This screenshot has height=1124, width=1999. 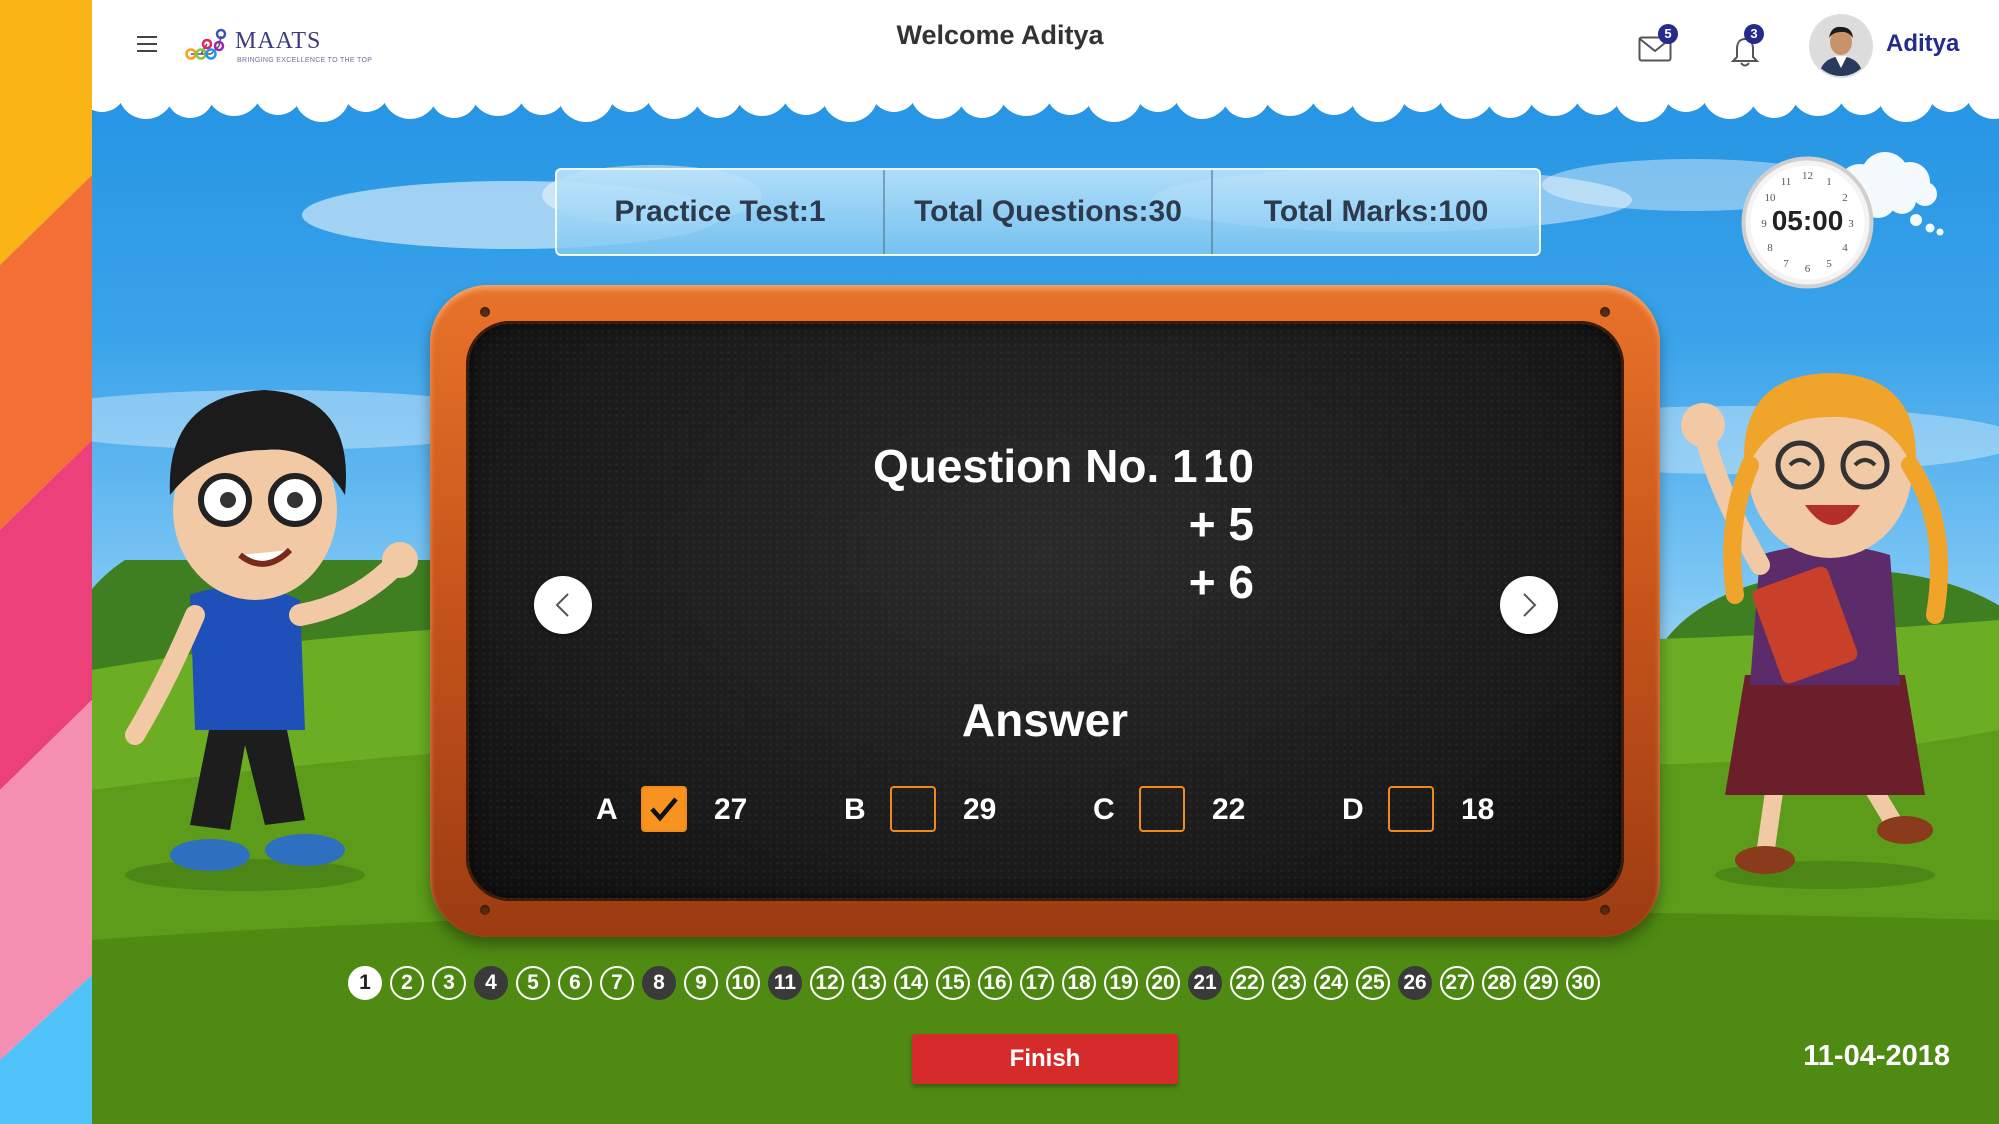 I want to click on boy-character-illustration, so click(x=271, y=640).